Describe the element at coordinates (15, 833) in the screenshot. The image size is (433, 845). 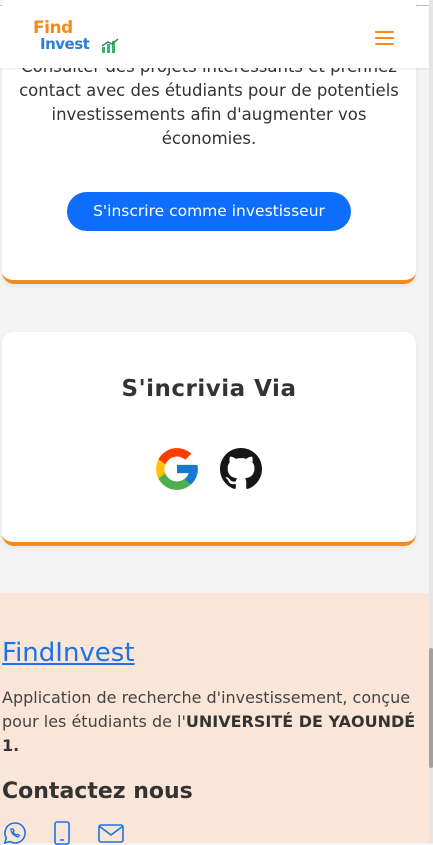
I see `whatsapp-icon` at that location.